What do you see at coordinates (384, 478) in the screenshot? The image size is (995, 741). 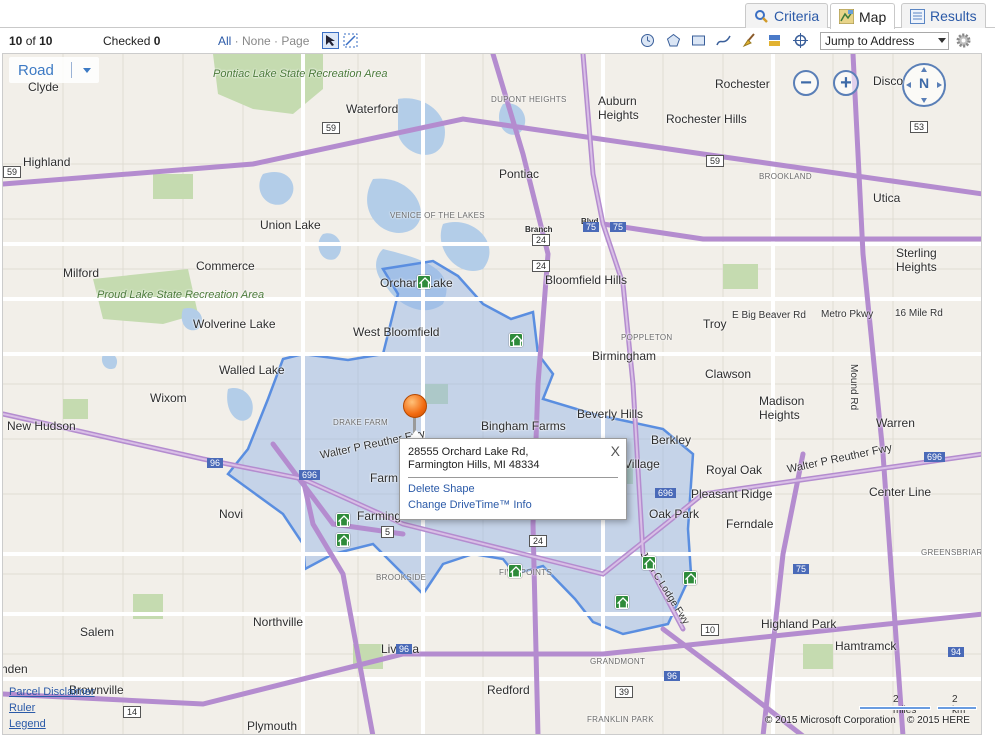 I see `place-label: Farm` at bounding box center [384, 478].